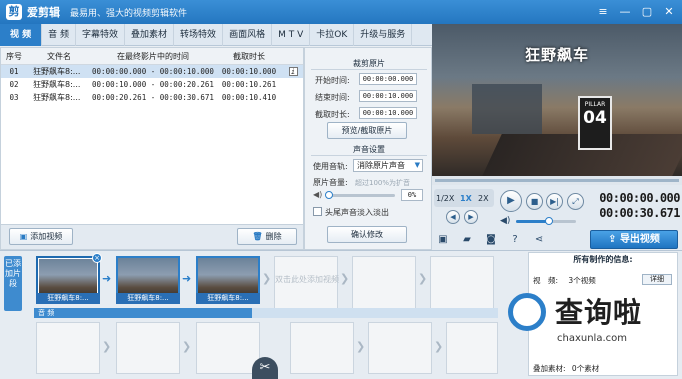 The height and width of the screenshot is (379, 682). Describe the element at coordinates (332, 35) in the screenshot. I see `tab-karaoke: 卡拉OK` at that location.